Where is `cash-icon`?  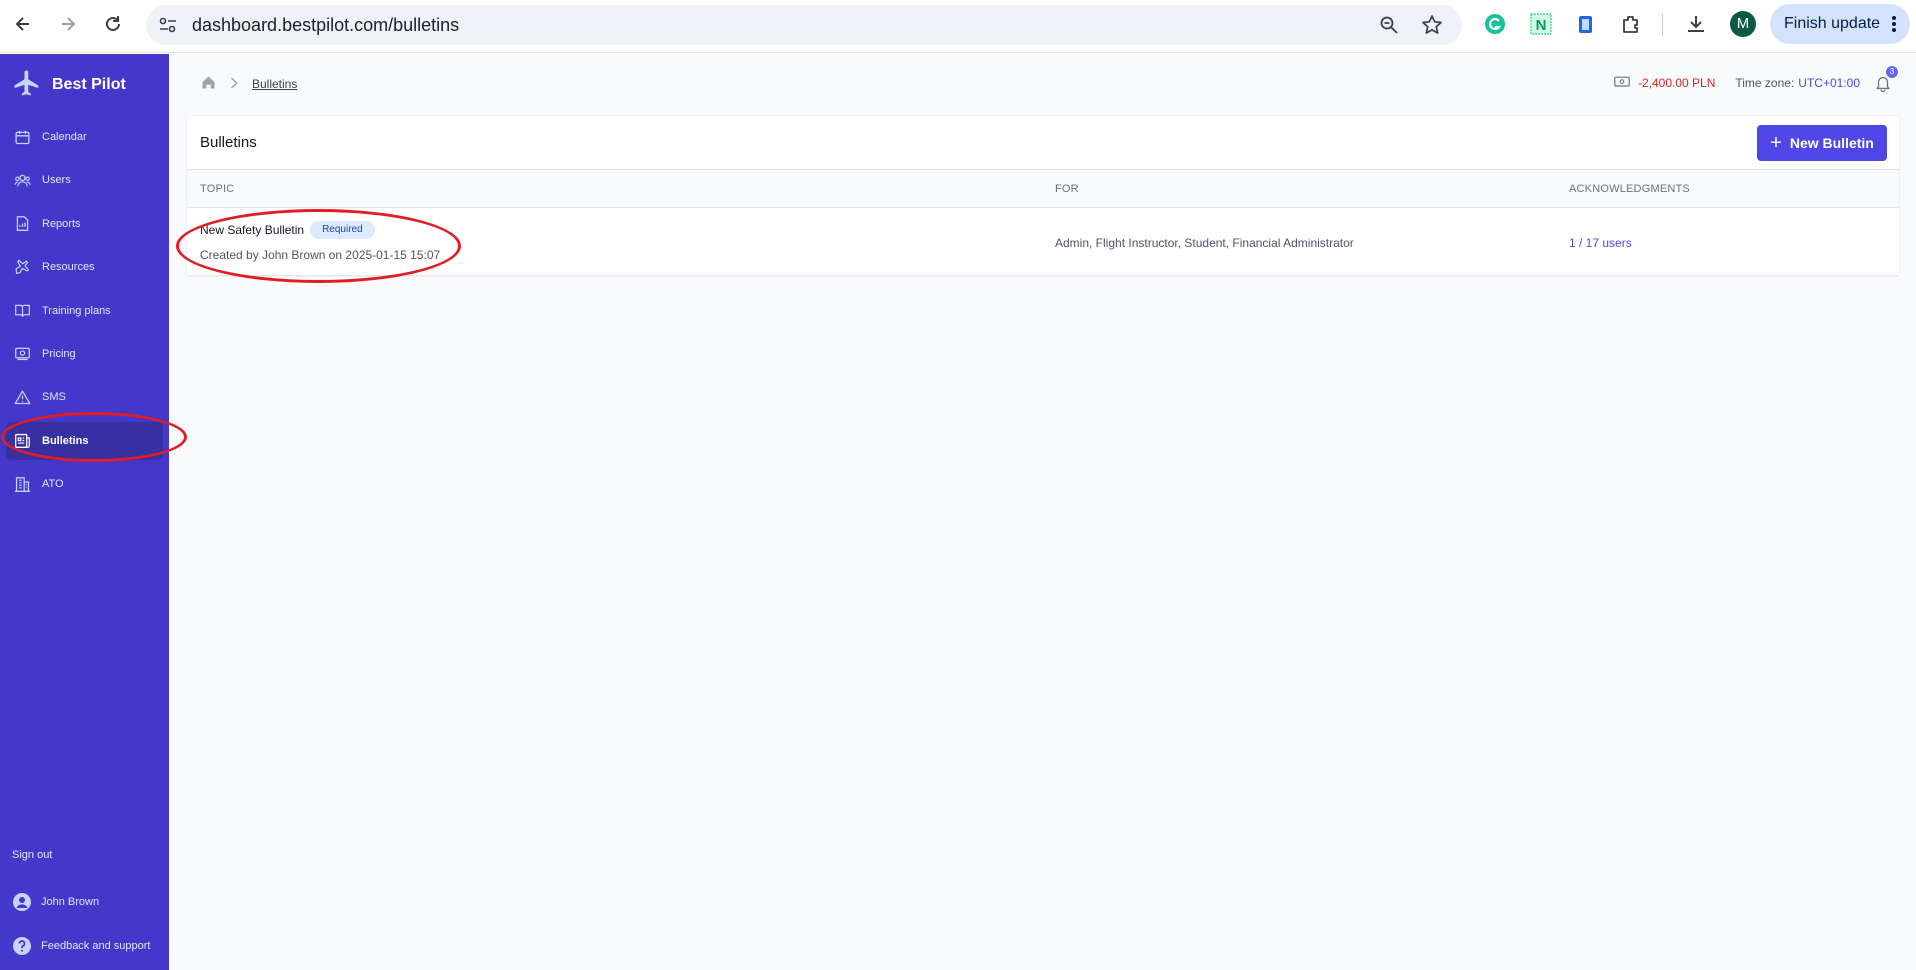
cash-icon is located at coordinates (1622, 83).